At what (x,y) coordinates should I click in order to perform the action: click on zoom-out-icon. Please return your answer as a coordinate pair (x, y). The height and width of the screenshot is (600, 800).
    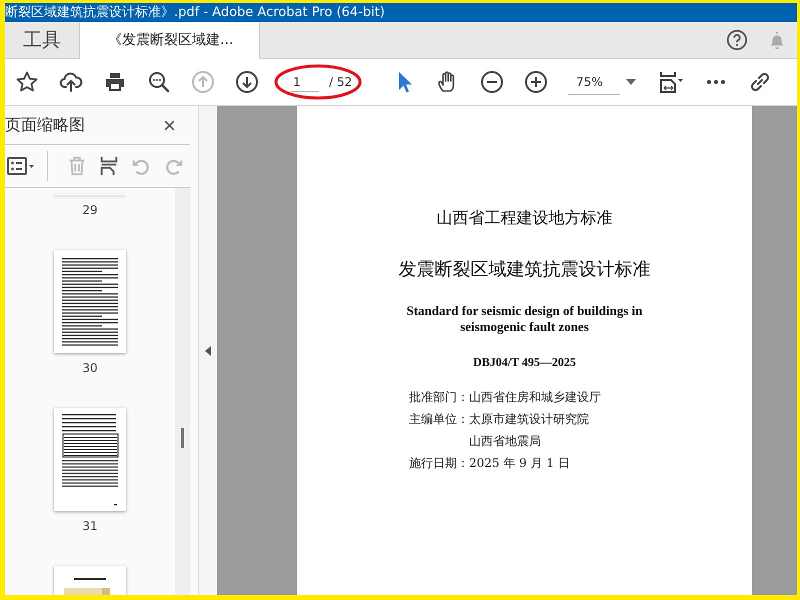
    Looking at the image, I should click on (492, 82).